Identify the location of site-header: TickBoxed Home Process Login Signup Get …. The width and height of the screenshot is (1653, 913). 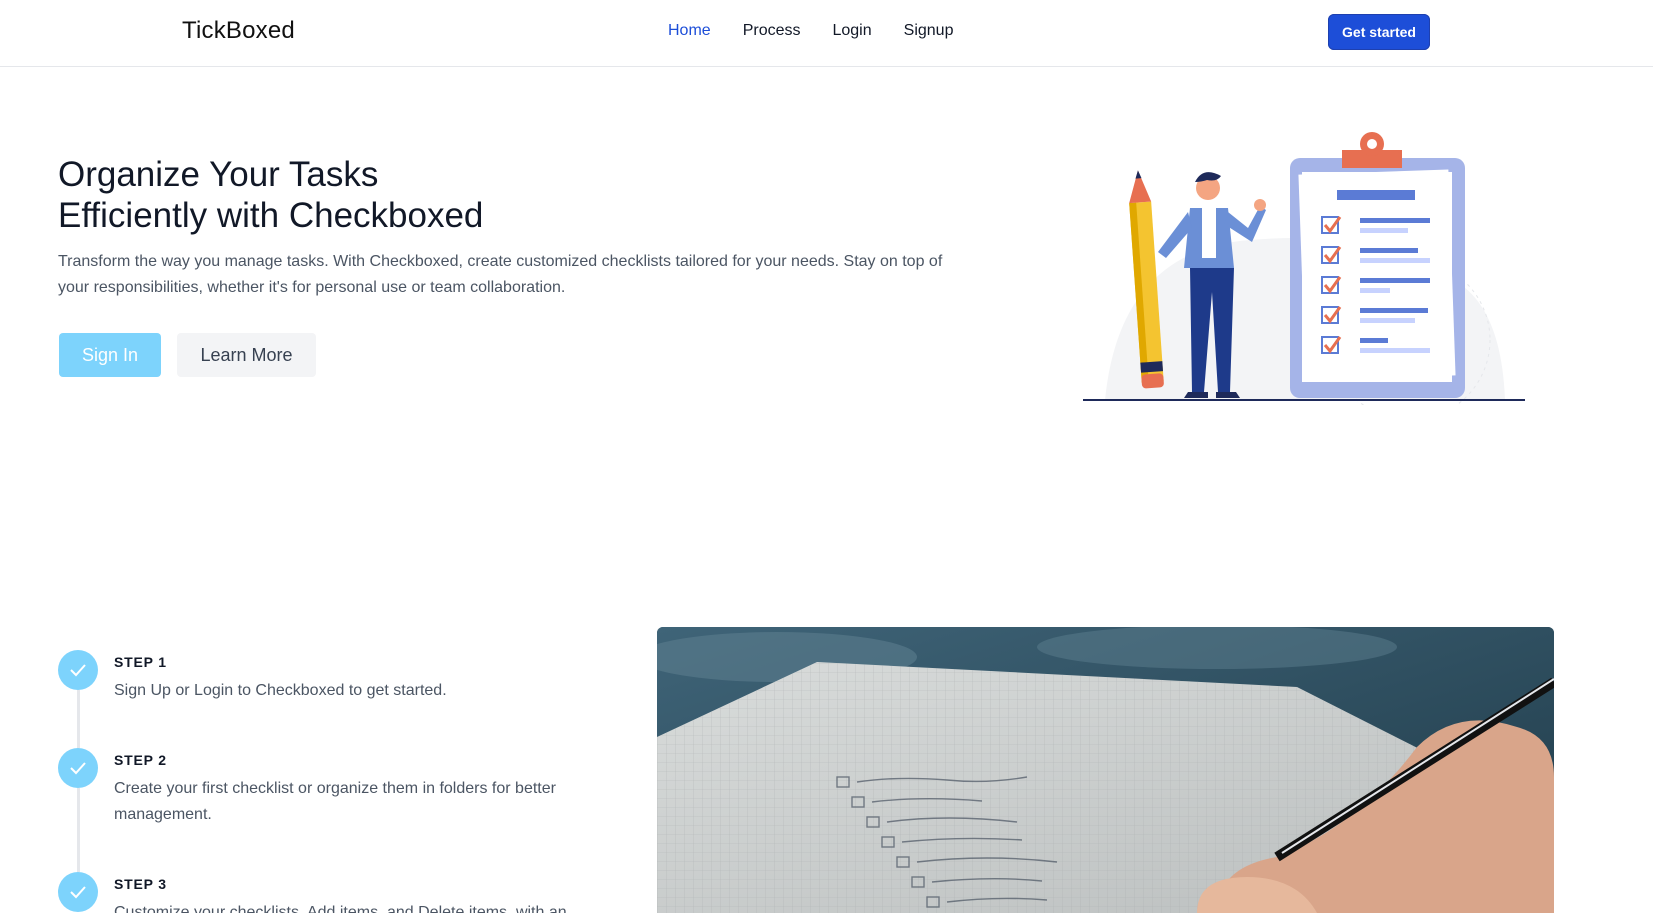
(826, 33).